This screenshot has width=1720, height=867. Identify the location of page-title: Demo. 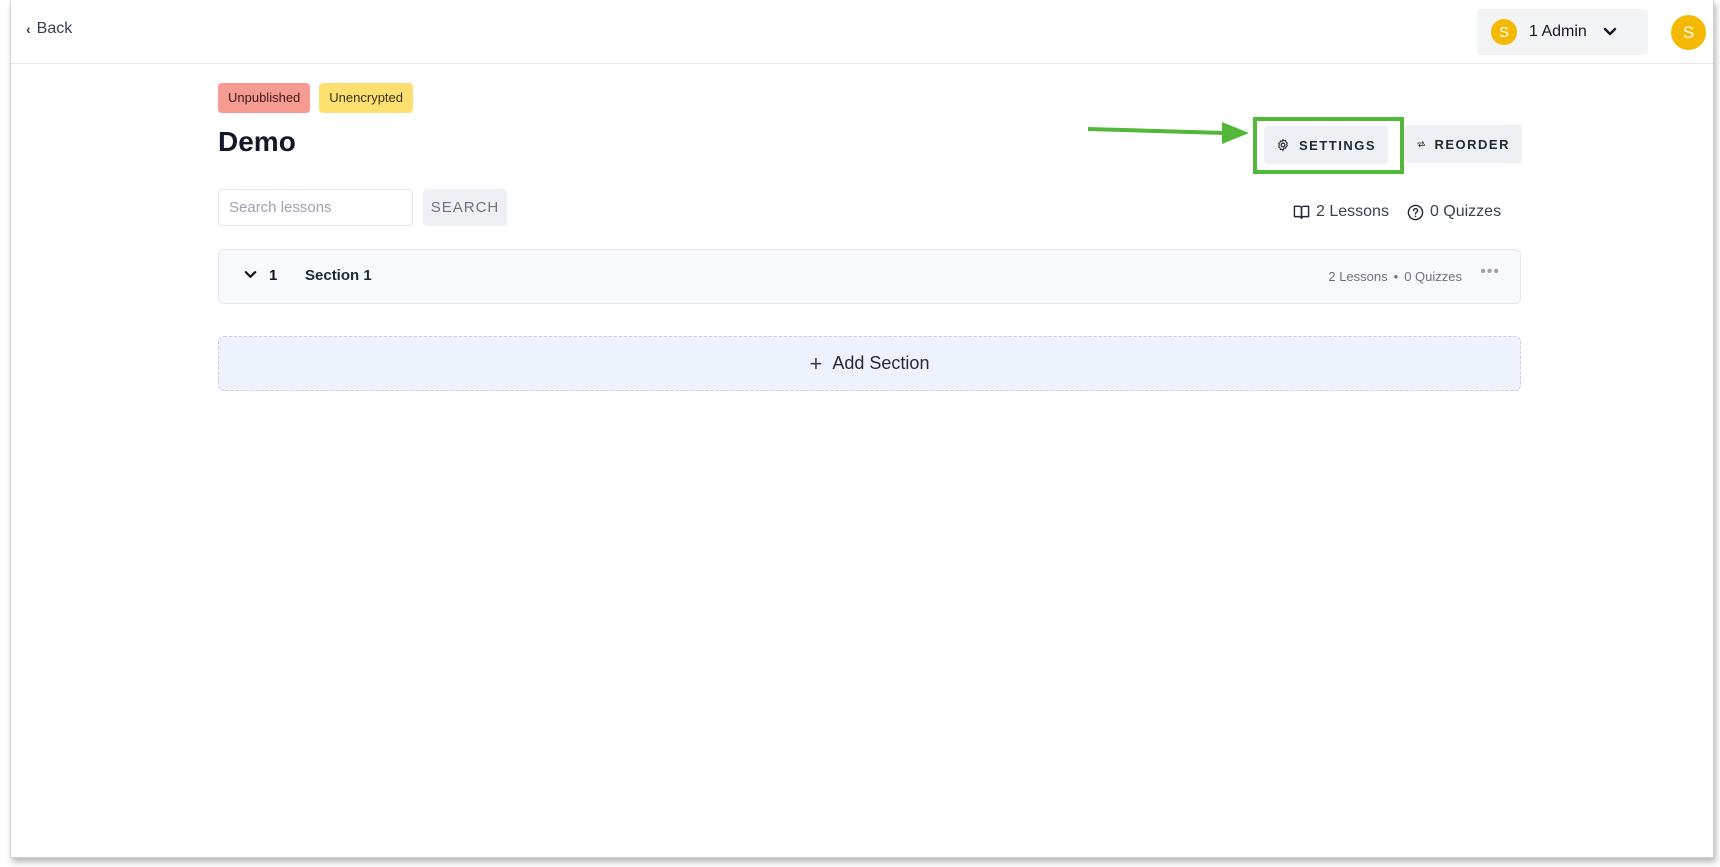
(257, 141).